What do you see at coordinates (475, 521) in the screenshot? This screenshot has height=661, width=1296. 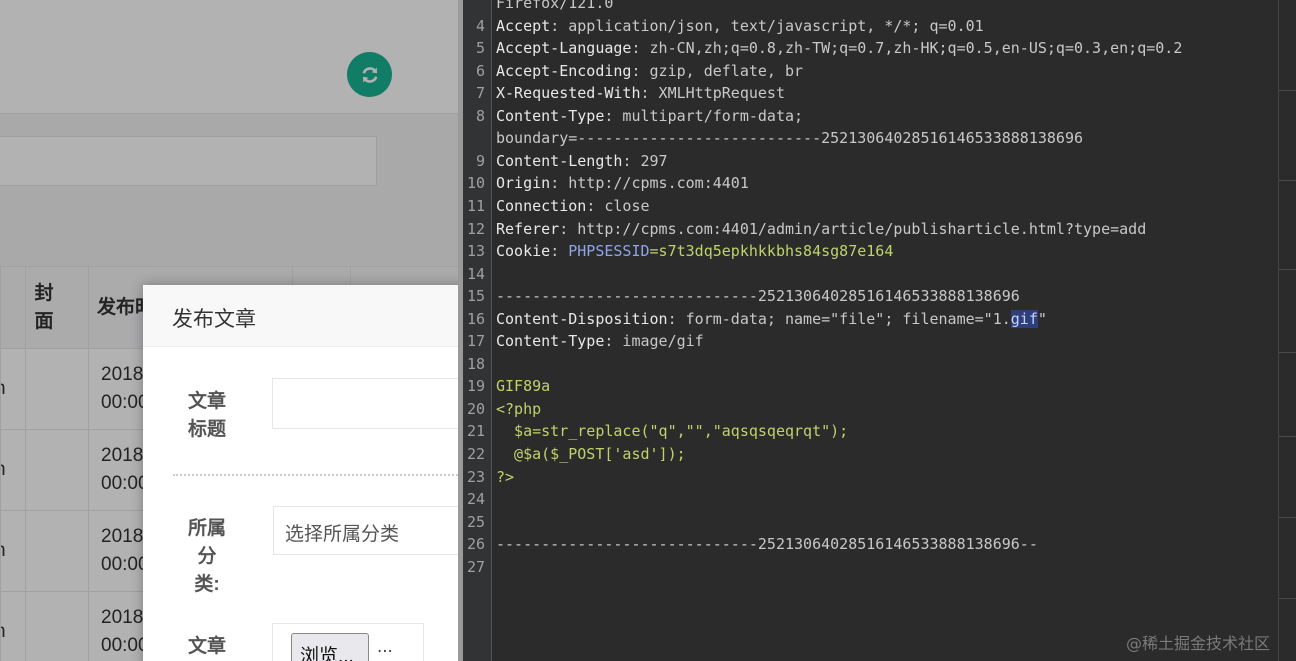 I see `line-number: 25` at bounding box center [475, 521].